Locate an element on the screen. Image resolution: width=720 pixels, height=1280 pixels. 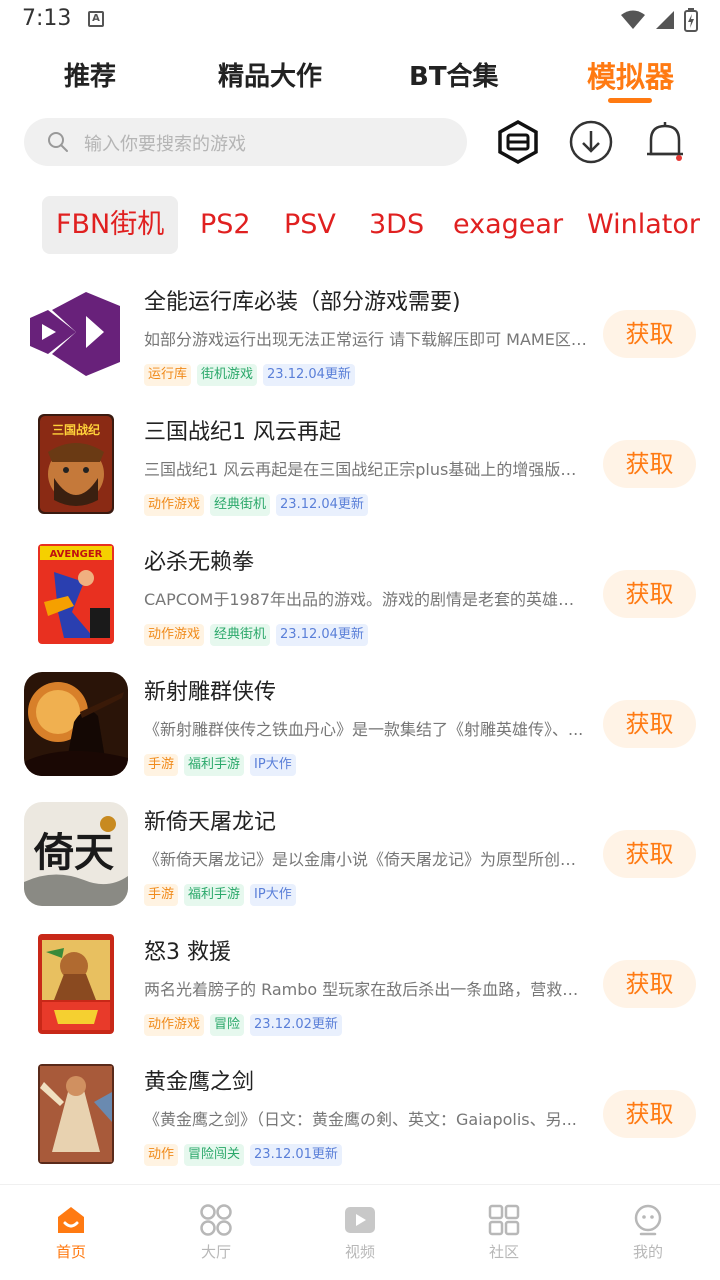
nav-mine: 我的 is located at coordinates (648, 1232).